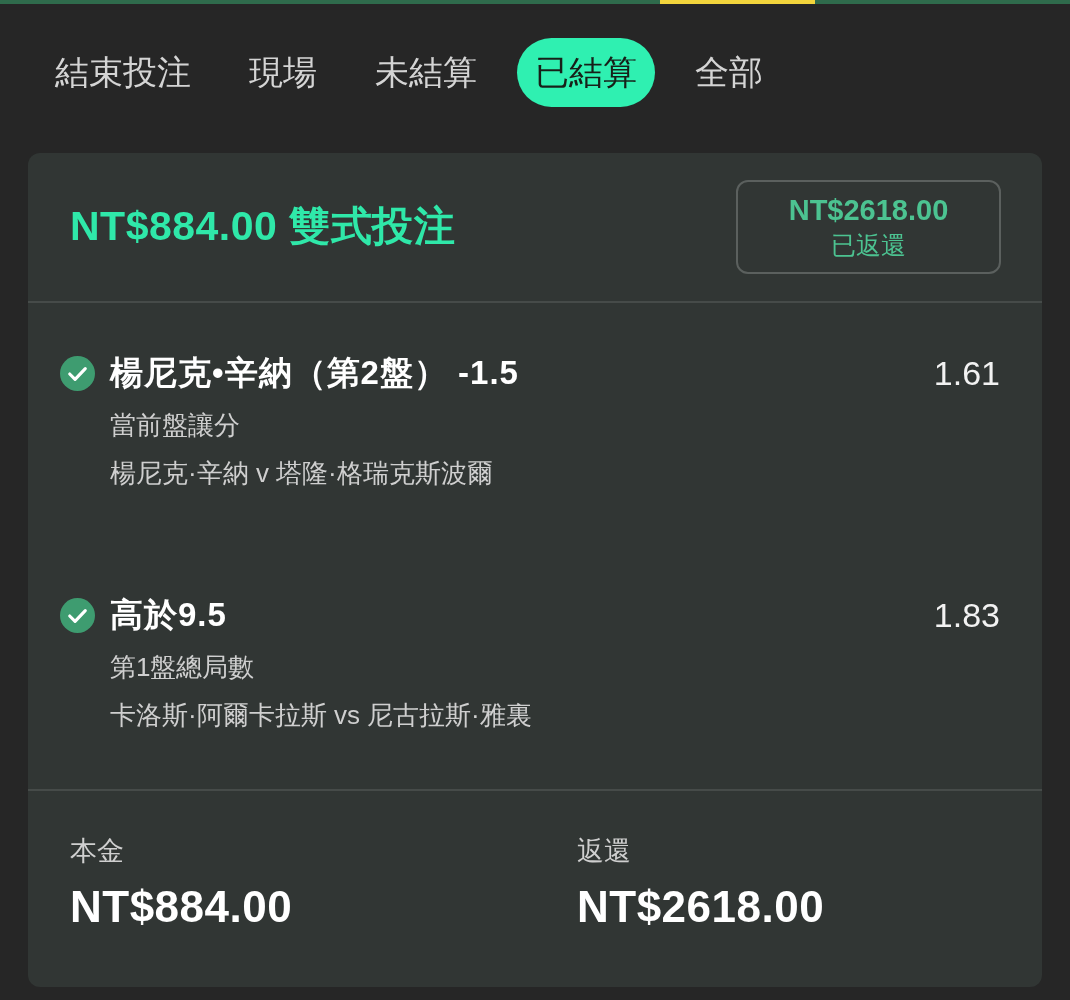 Image resolution: width=1070 pixels, height=1000 pixels. Describe the element at coordinates (97, 851) in the screenshot. I see `summary-label: 本金` at that location.